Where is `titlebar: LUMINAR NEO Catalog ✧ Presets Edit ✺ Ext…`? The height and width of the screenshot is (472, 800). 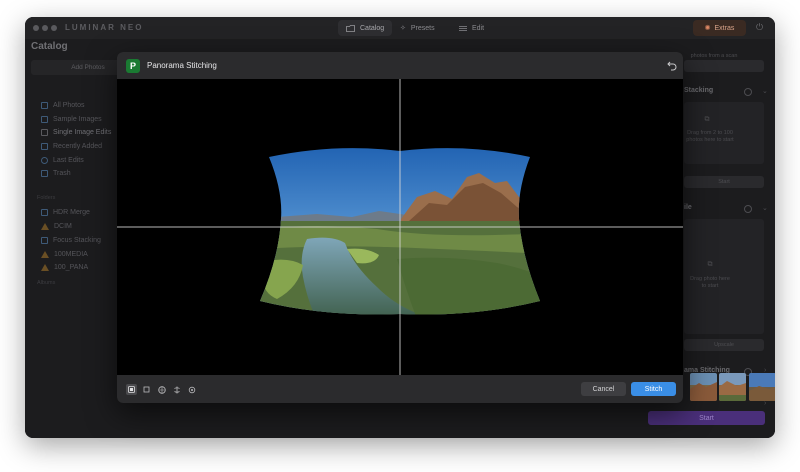 titlebar: LUMINAR NEO Catalog ✧ Presets Edit ✺ Ext… is located at coordinates (400, 28).